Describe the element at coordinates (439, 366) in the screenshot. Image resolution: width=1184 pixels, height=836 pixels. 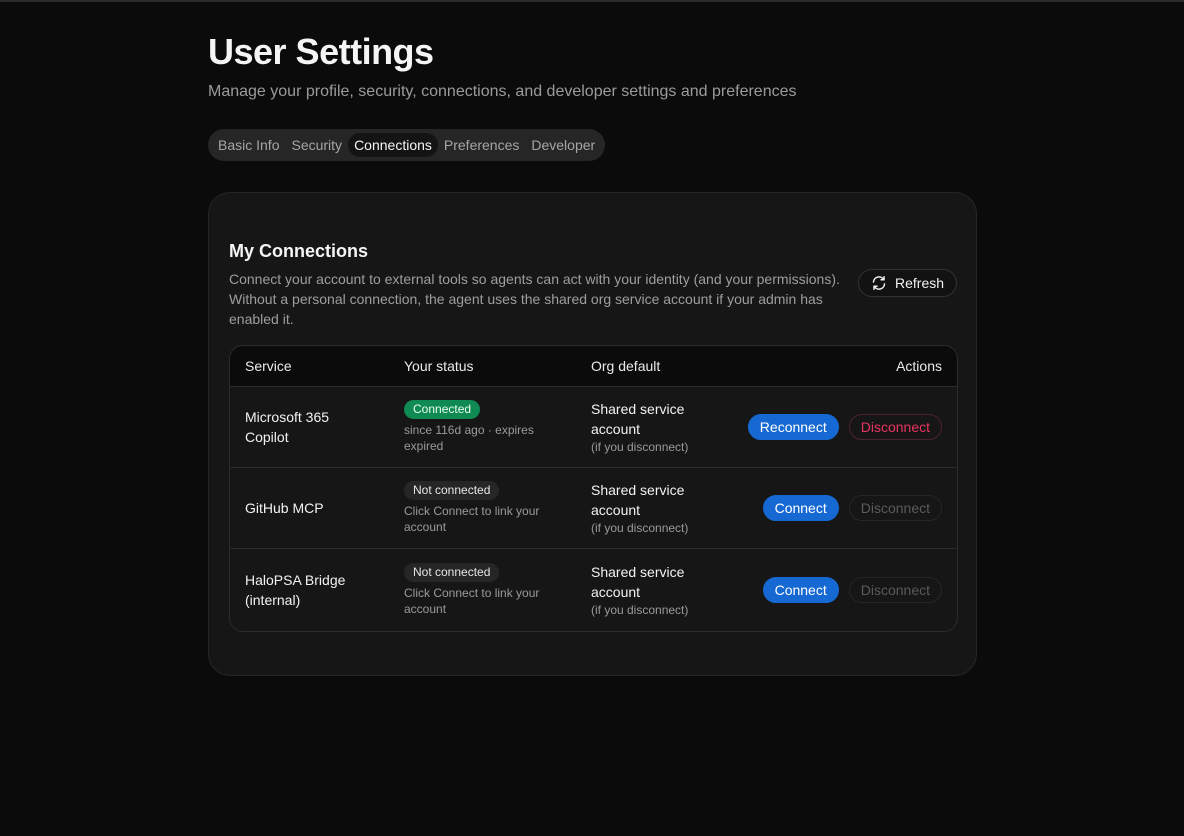
I see `column-header-status: Your status` at that location.